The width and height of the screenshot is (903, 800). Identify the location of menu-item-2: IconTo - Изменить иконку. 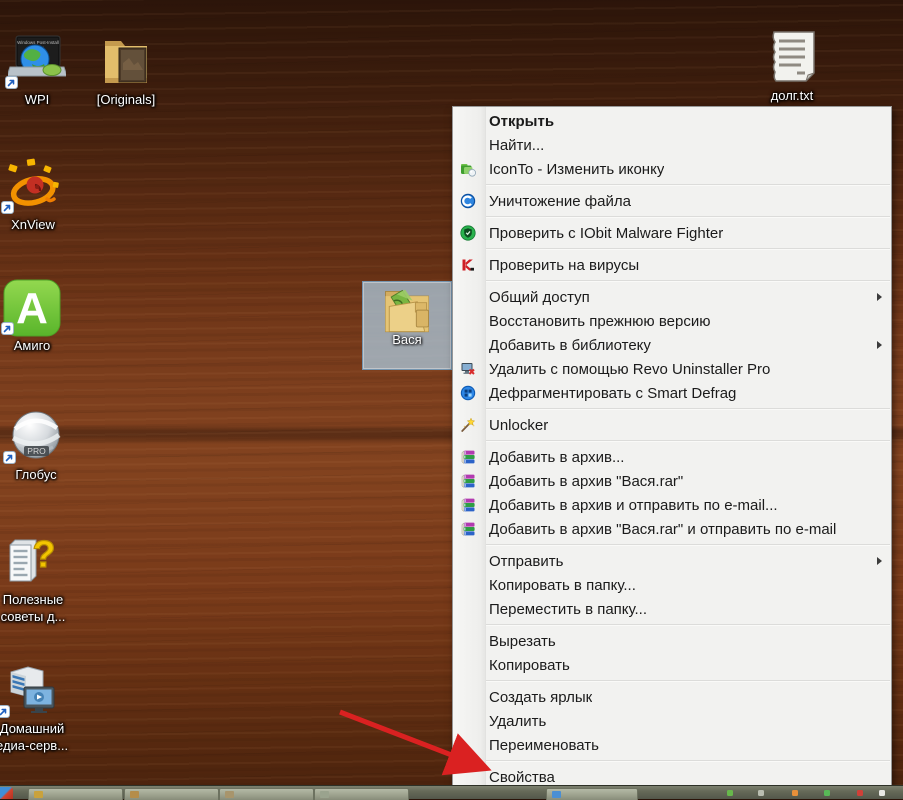
(672, 169).